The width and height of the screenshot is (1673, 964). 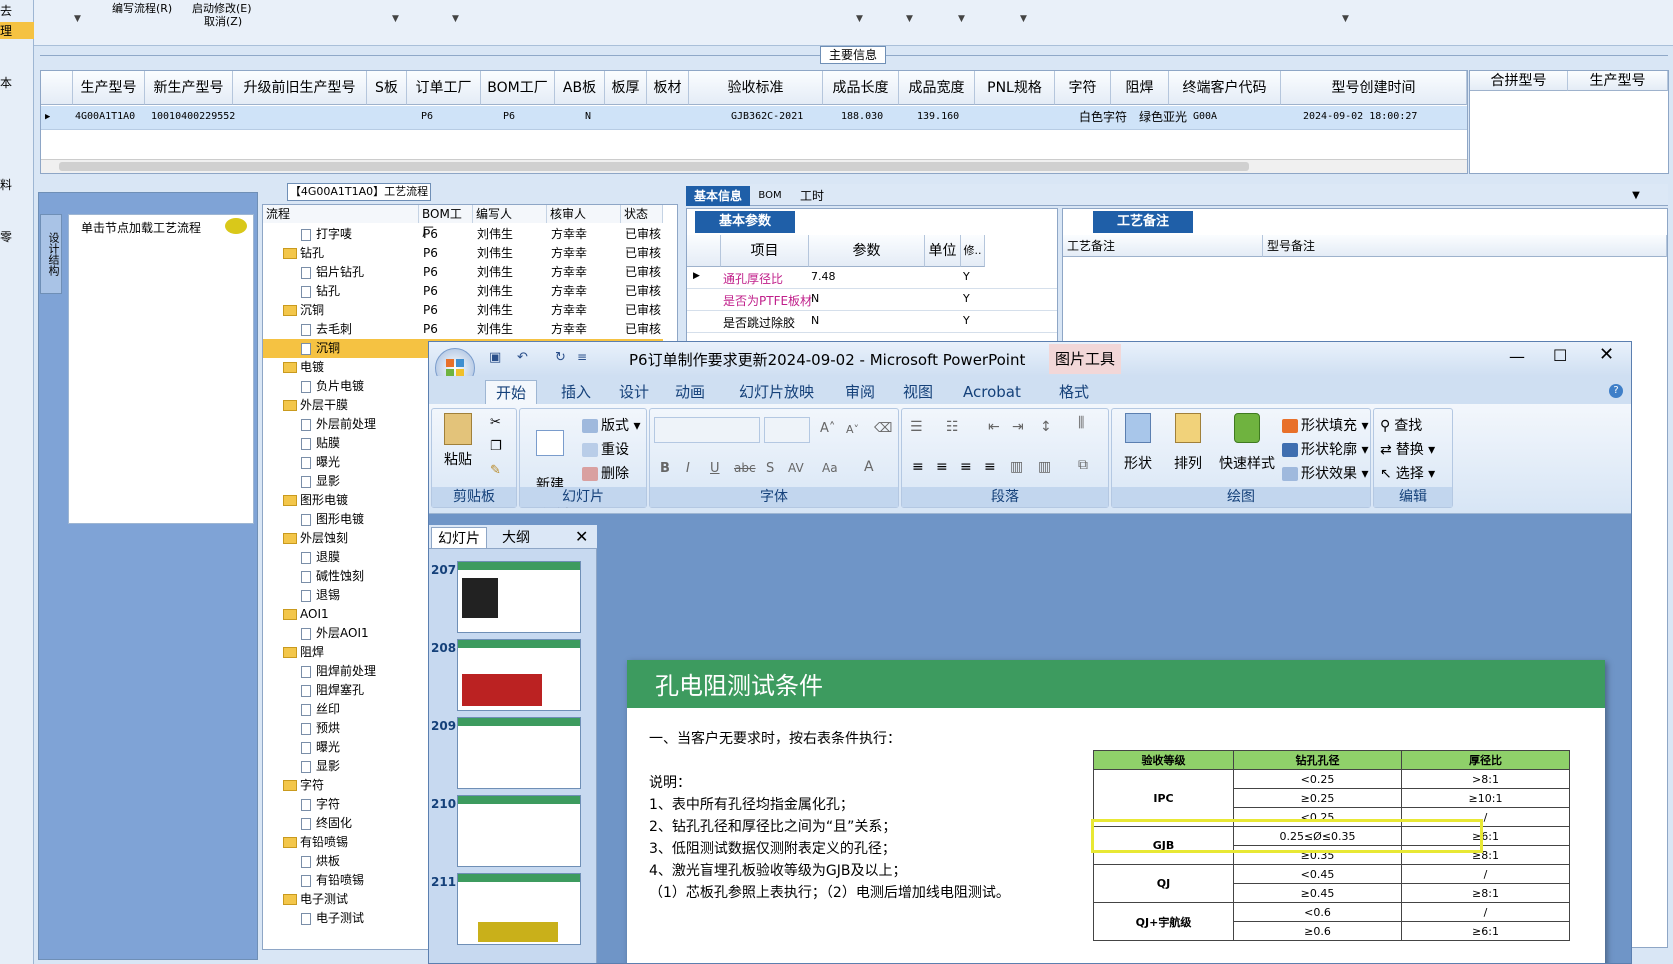 What do you see at coordinates (193, 117) in the screenshot?
I see `cell-new-model: 10010400229552` at bounding box center [193, 117].